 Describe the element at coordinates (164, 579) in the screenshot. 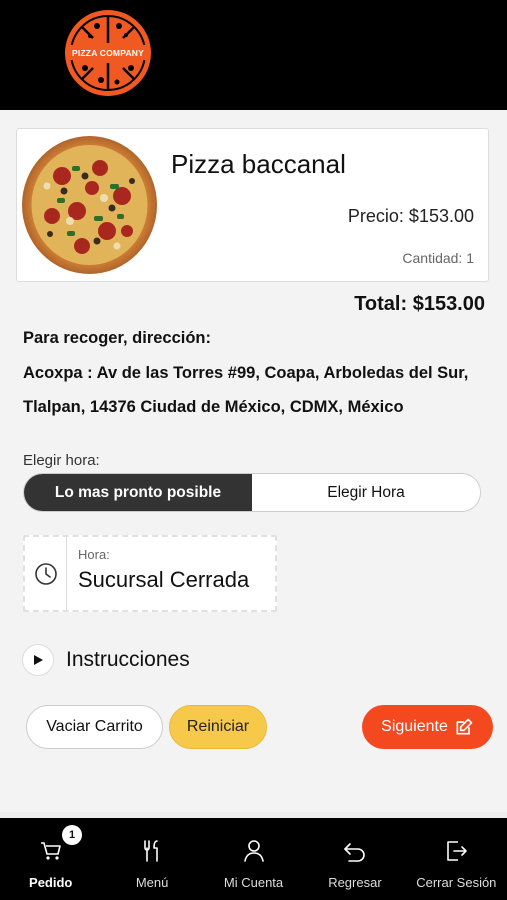

I see `hora-value: Sucursal Cerrada` at that location.